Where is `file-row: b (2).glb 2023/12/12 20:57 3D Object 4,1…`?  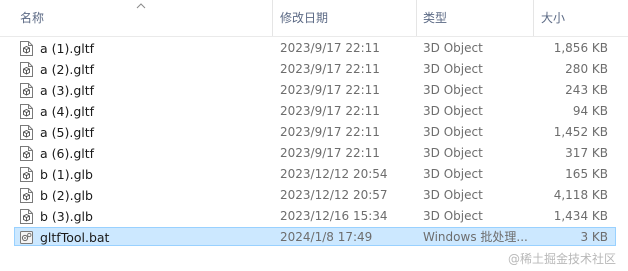 file-row: b (2).glb 2023/12/12 20:57 3D Object 4,1… is located at coordinates (314, 195).